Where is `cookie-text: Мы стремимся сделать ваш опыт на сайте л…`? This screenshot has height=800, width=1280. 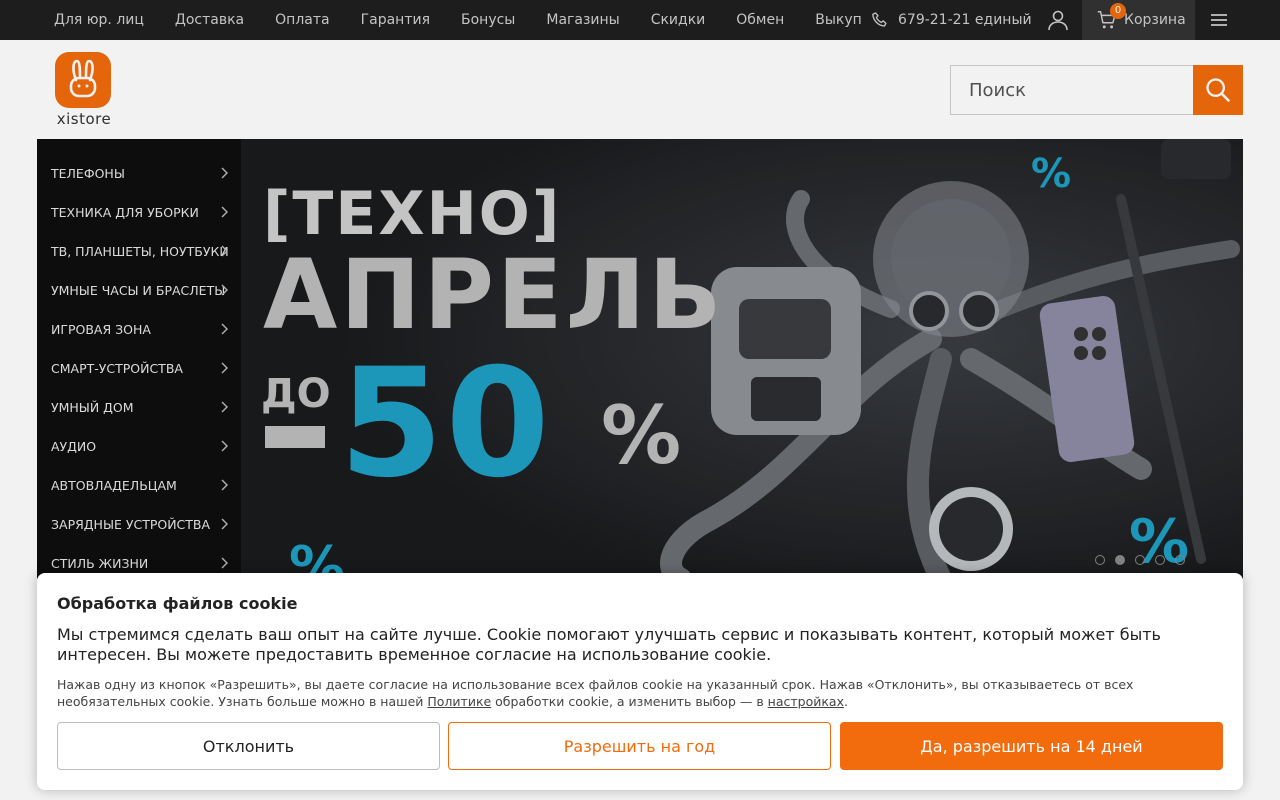 cookie-text: Мы стремимся сделать ваш опыт на сайте л… is located at coordinates (609, 644).